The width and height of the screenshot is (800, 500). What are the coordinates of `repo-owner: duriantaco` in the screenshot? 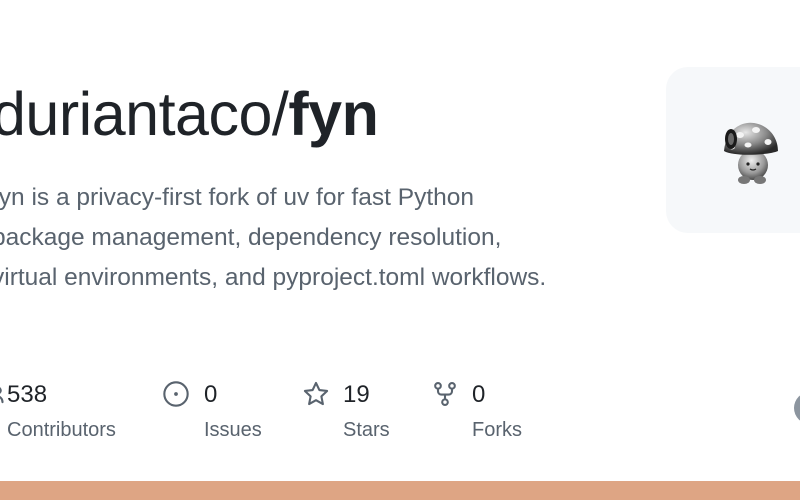 It's located at (136, 114).